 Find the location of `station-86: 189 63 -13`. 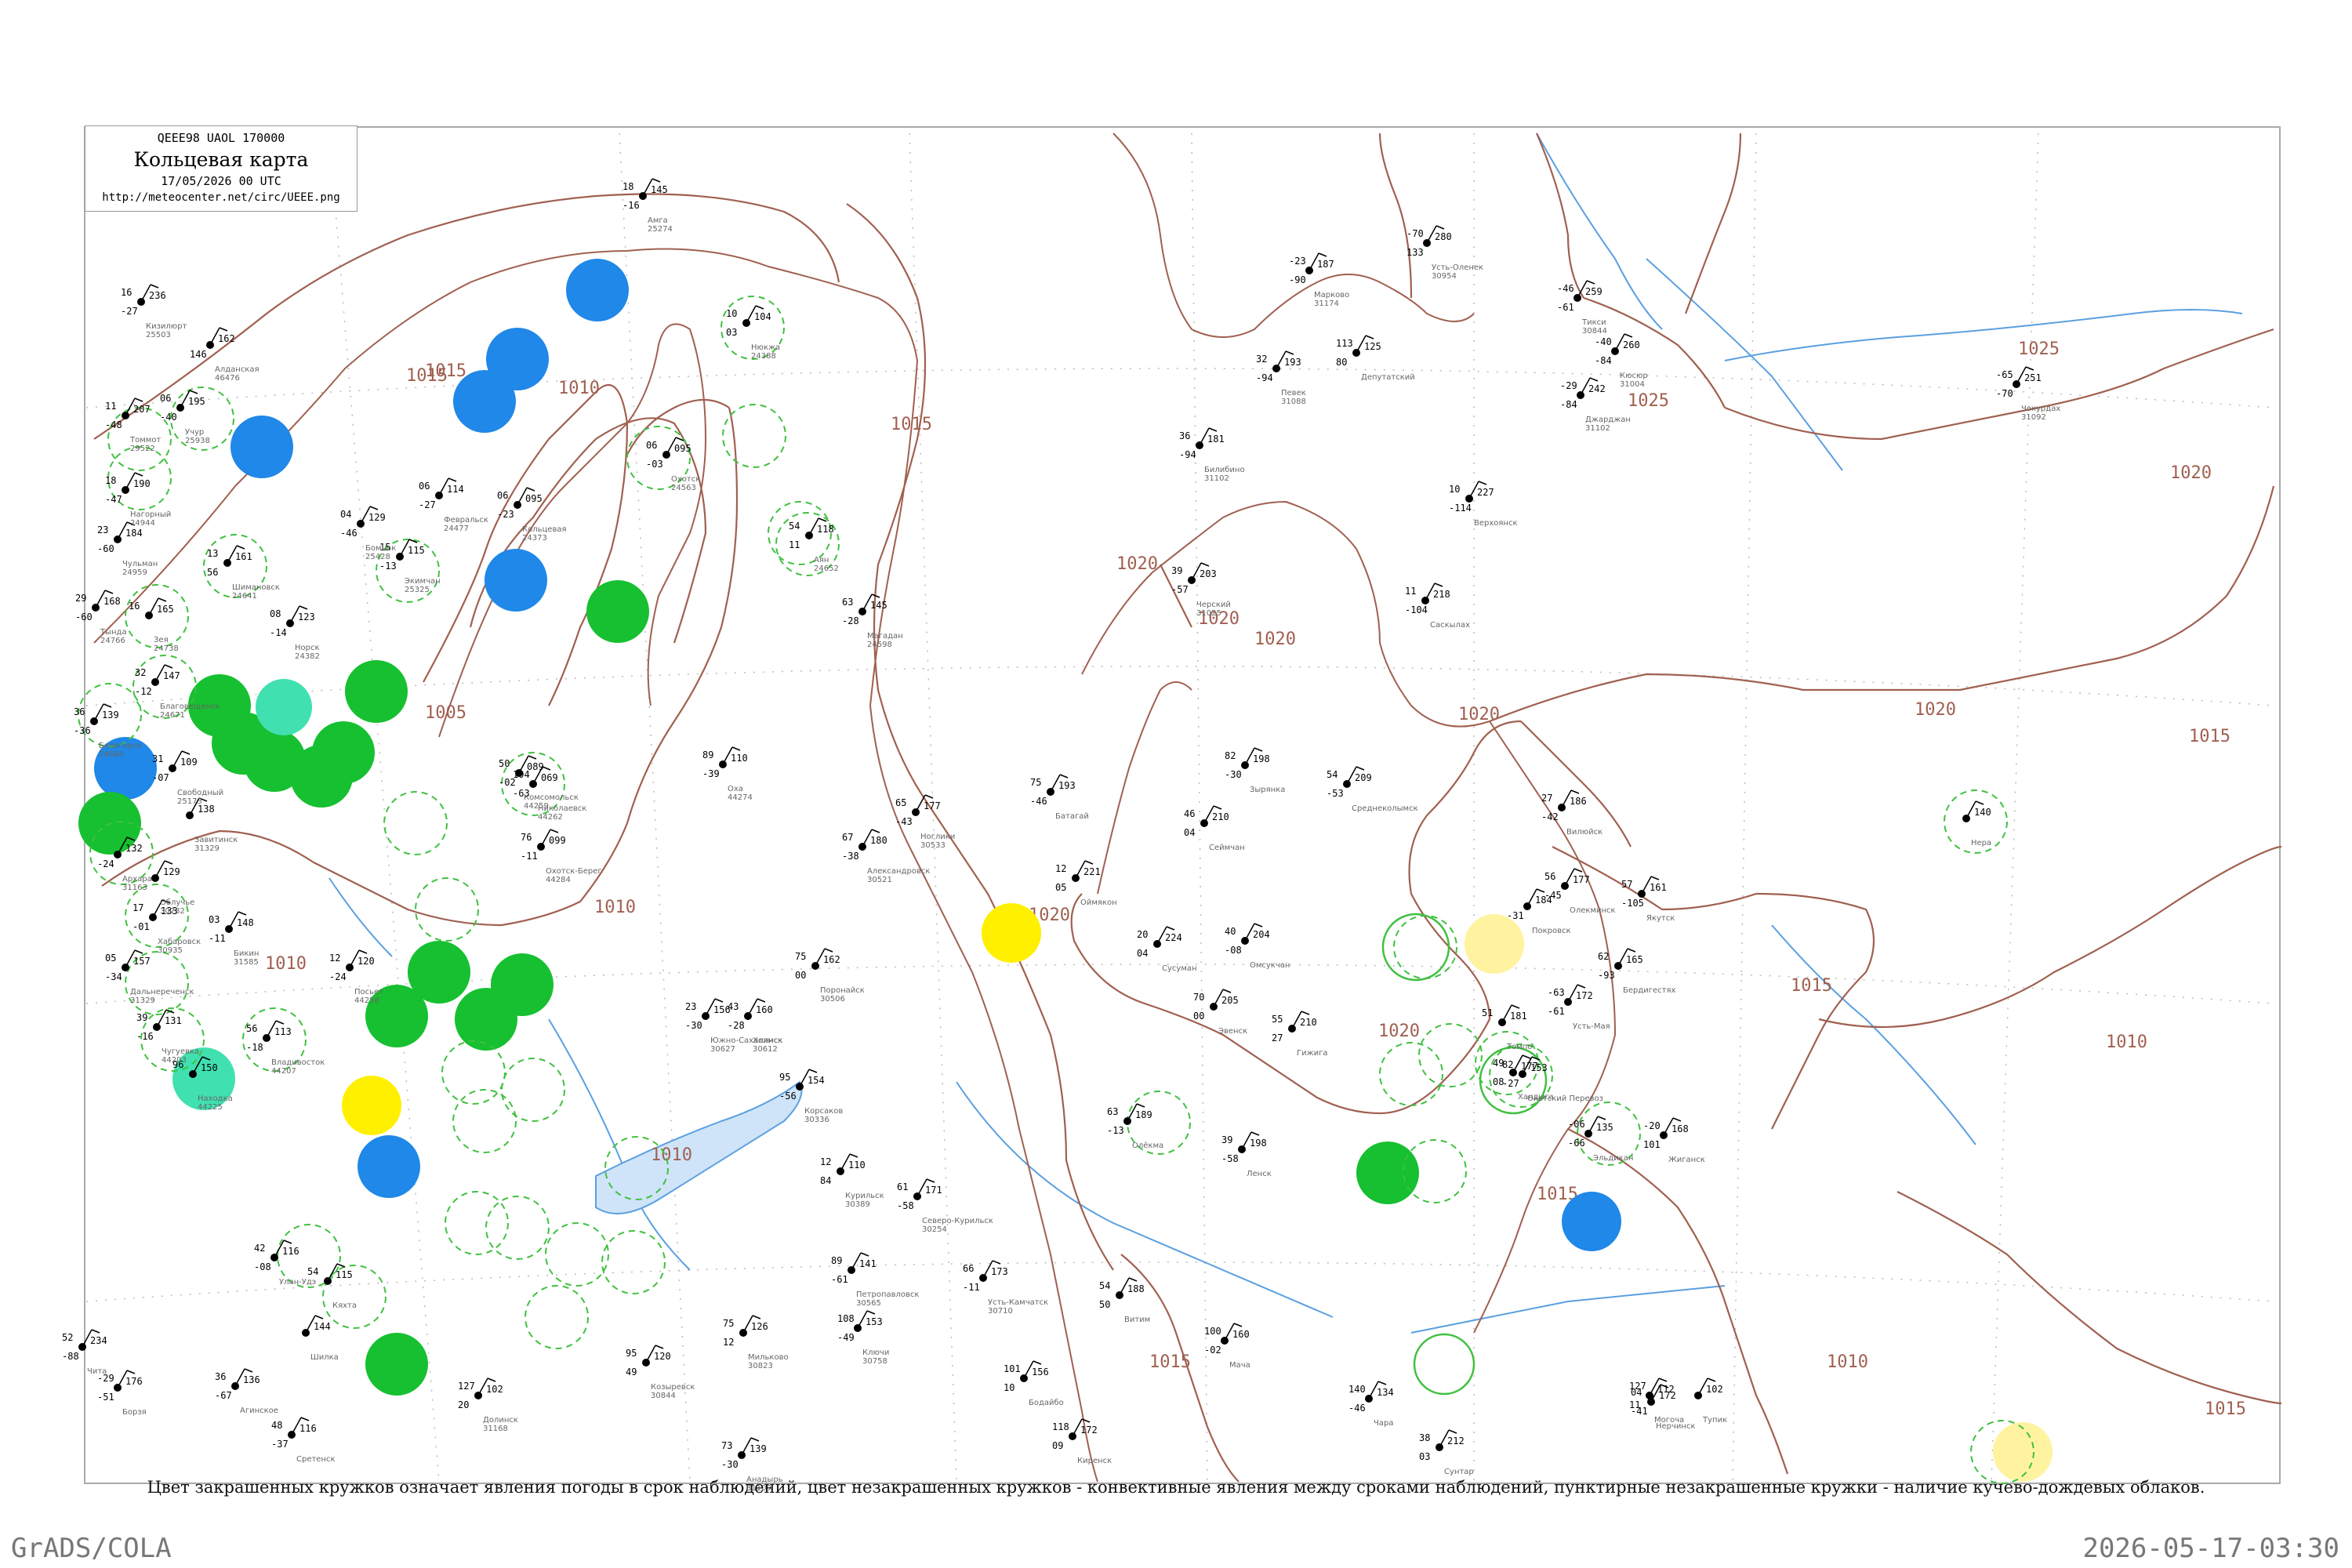

station-86: 189 63 -13 is located at coordinates (1129, 1119).